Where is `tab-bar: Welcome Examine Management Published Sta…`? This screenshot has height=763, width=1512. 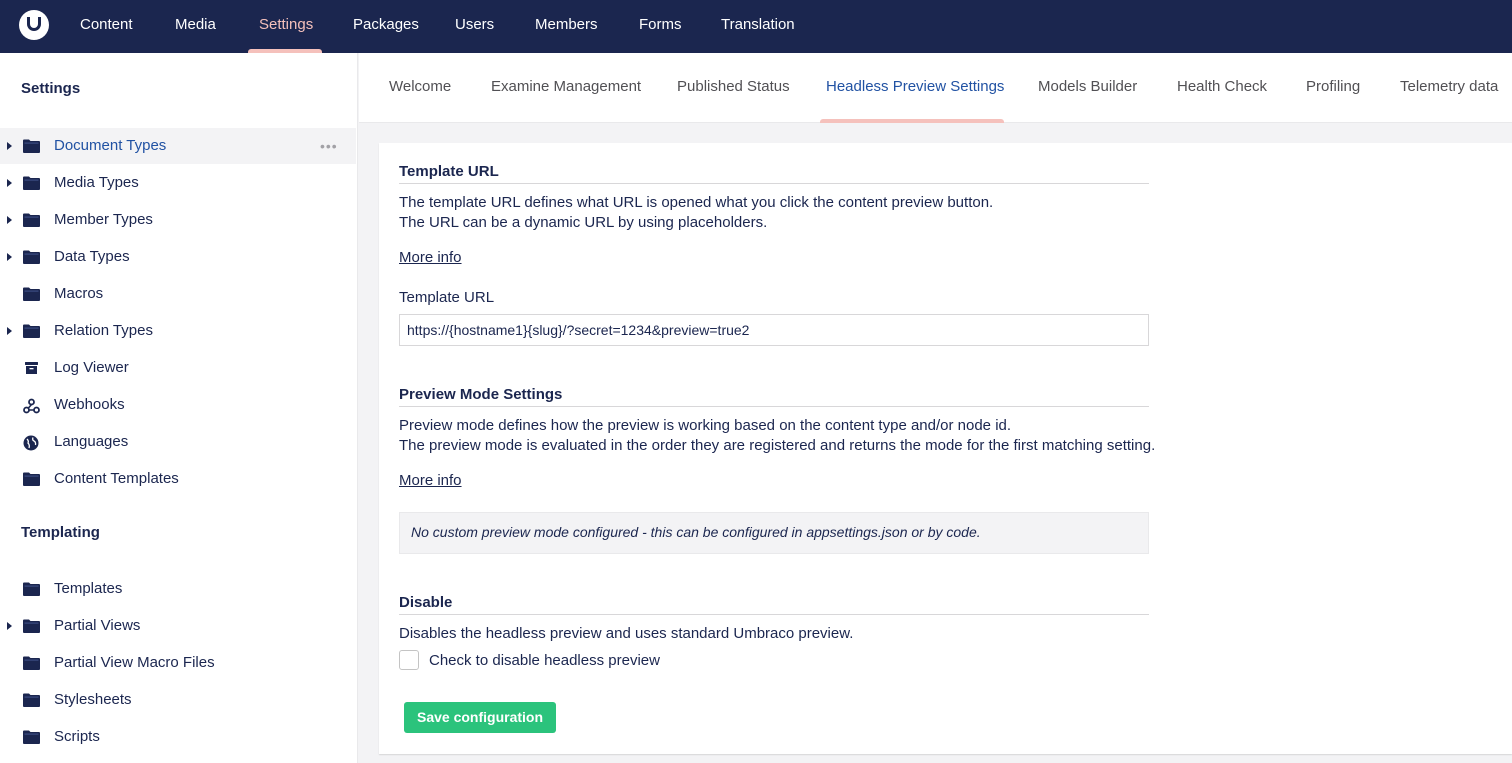
tab-bar: Welcome Examine Management Published Sta… is located at coordinates (935, 88).